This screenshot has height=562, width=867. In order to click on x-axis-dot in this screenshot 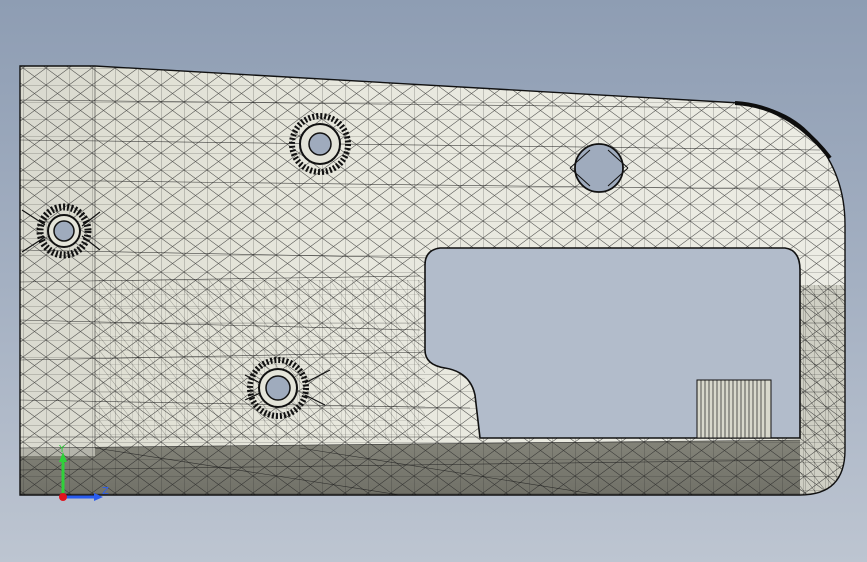, I will do `click(63, 497)`.